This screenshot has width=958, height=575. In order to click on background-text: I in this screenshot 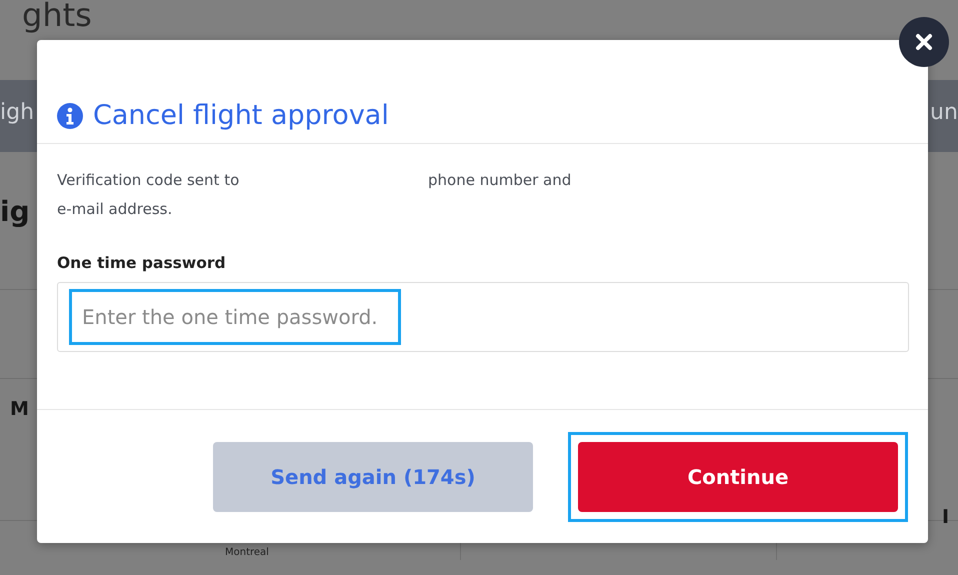, I will do `click(946, 517)`.